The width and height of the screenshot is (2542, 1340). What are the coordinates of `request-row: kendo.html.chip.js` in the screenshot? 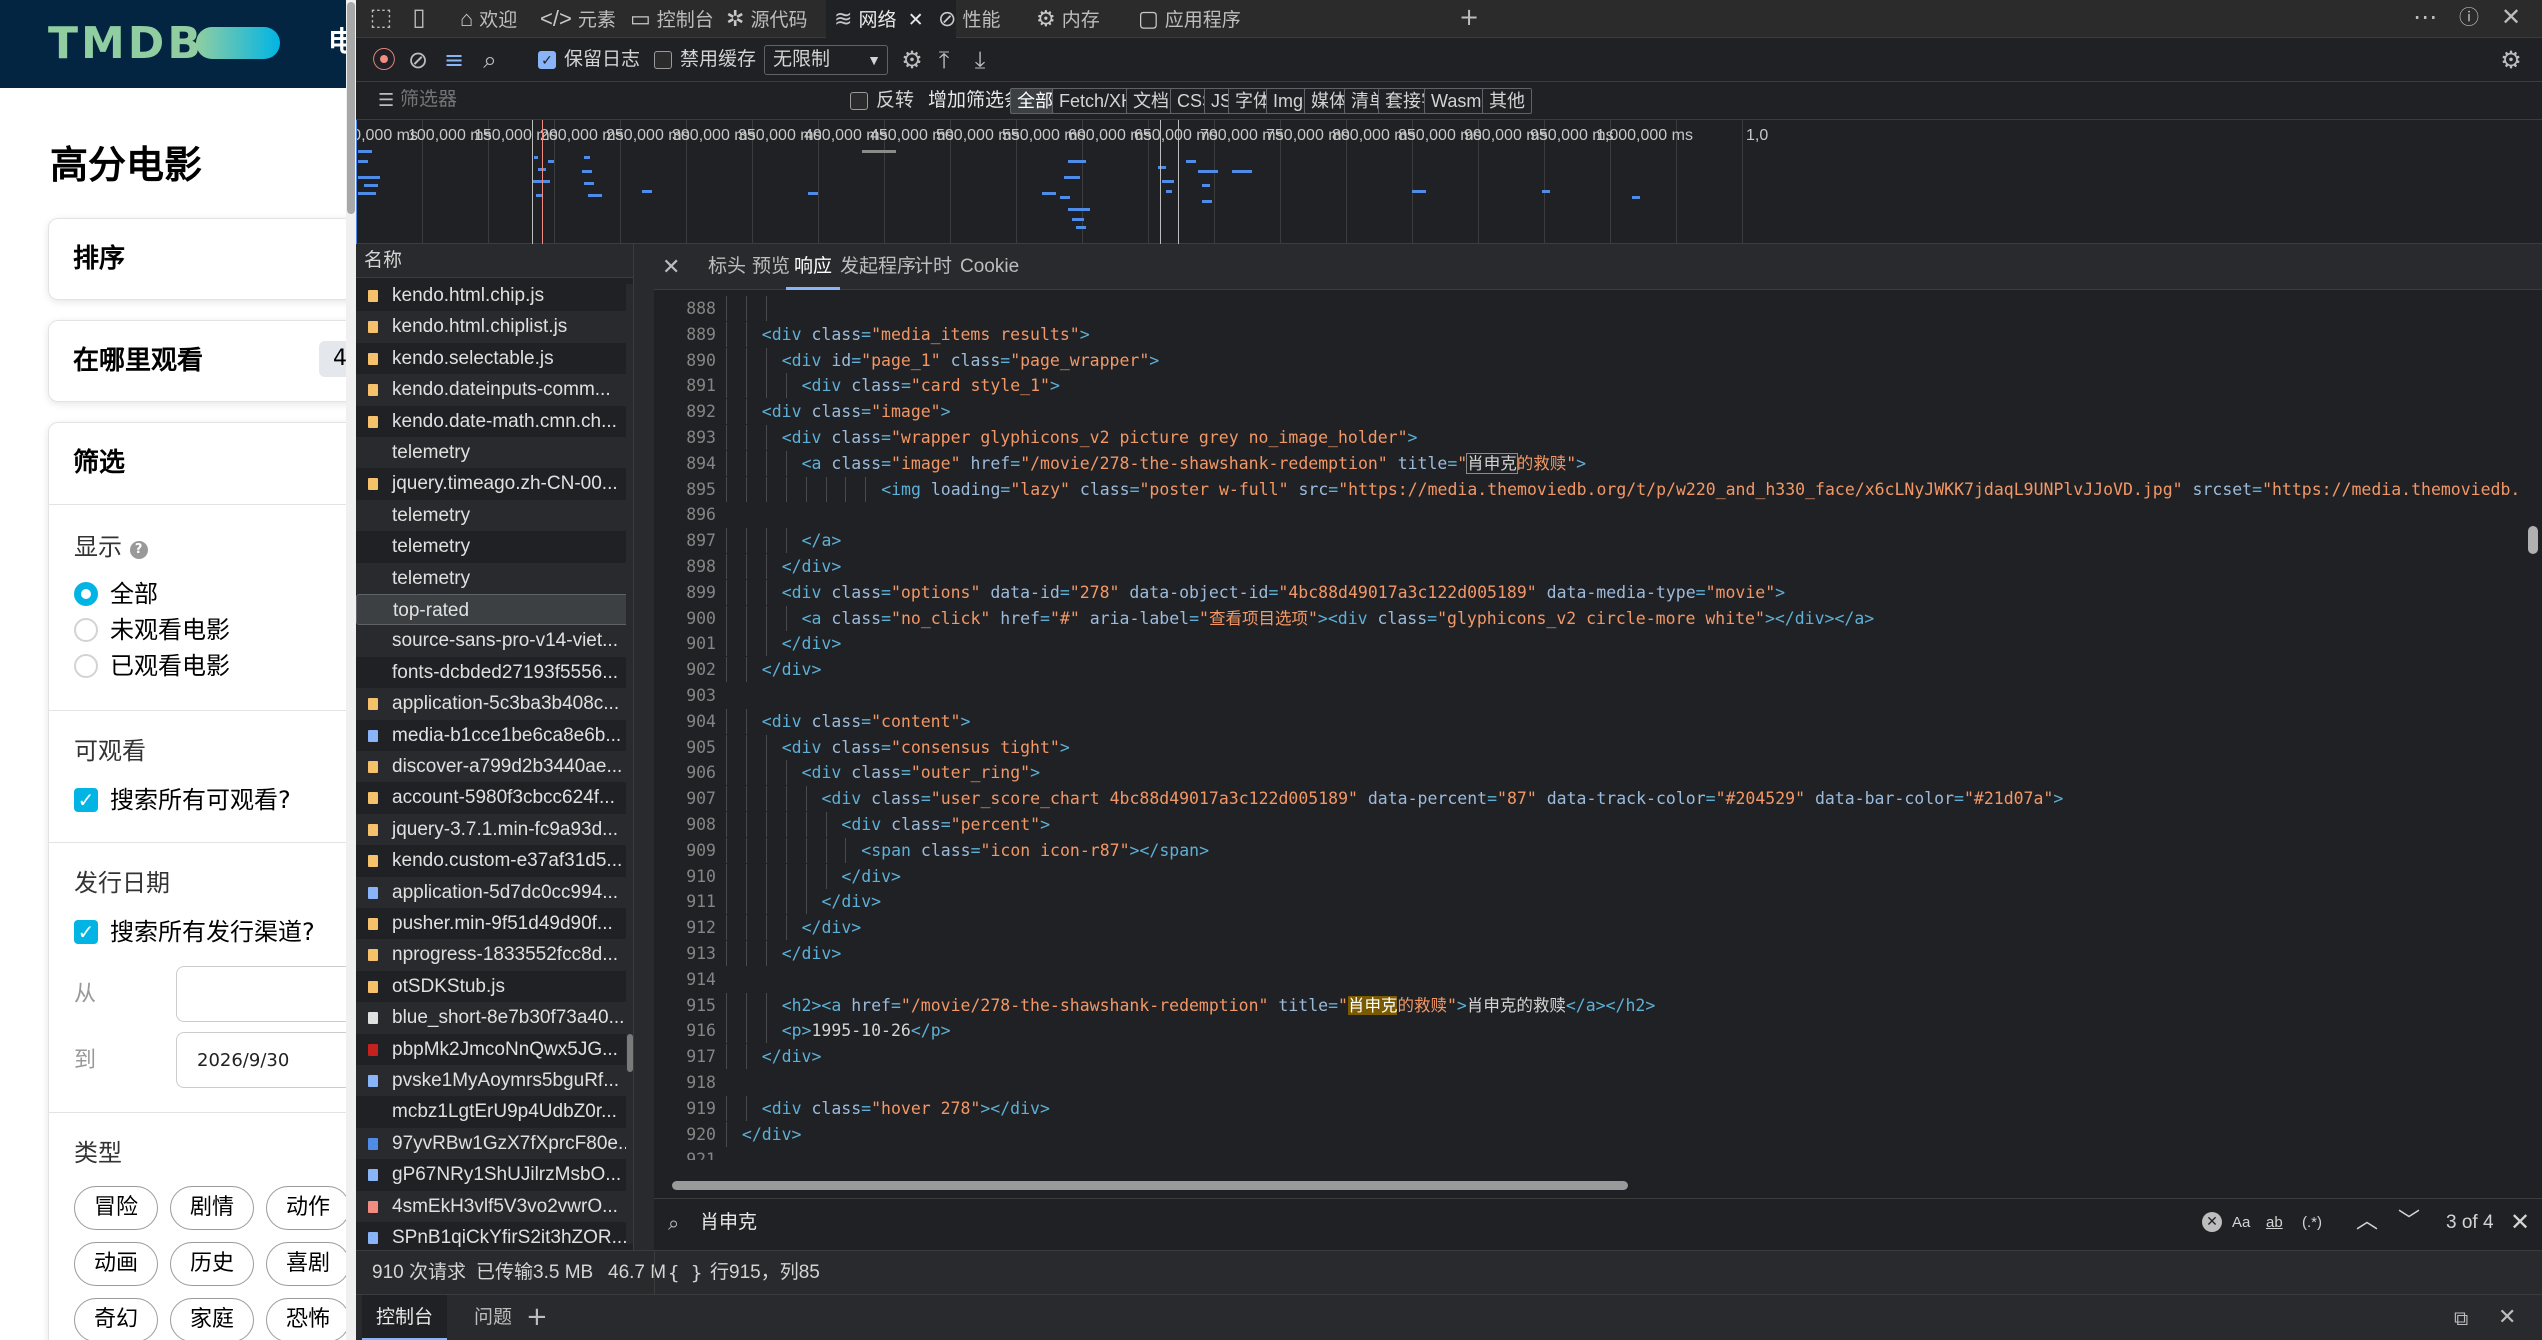 It's located at (494, 295).